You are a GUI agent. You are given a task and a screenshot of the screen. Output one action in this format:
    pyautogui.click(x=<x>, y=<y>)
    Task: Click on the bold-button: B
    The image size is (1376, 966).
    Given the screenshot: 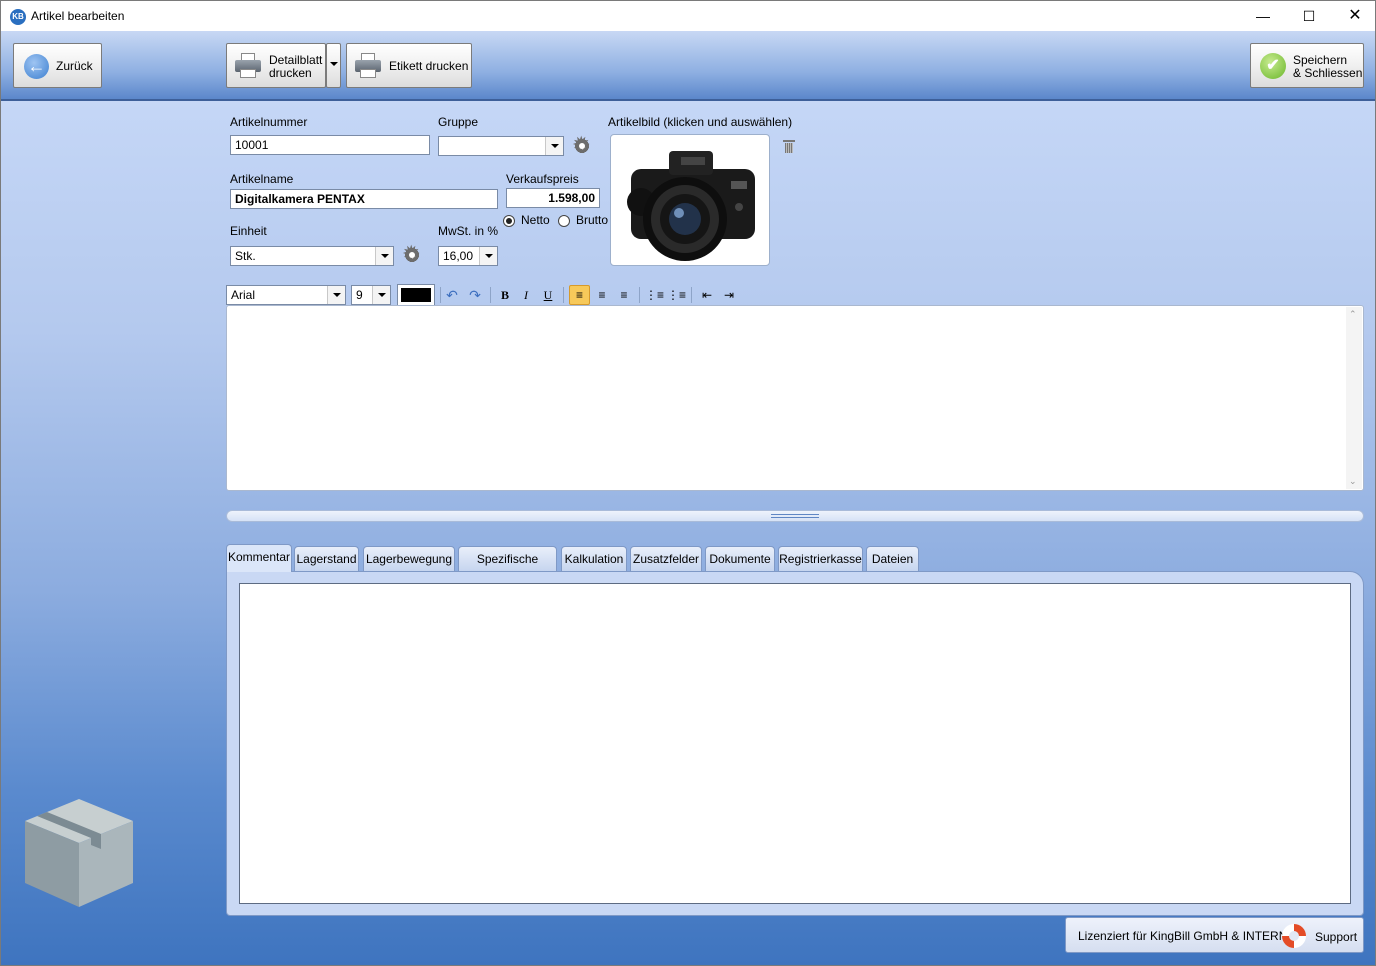 What is the action you would take?
    pyautogui.click(x=505, y=295)
    